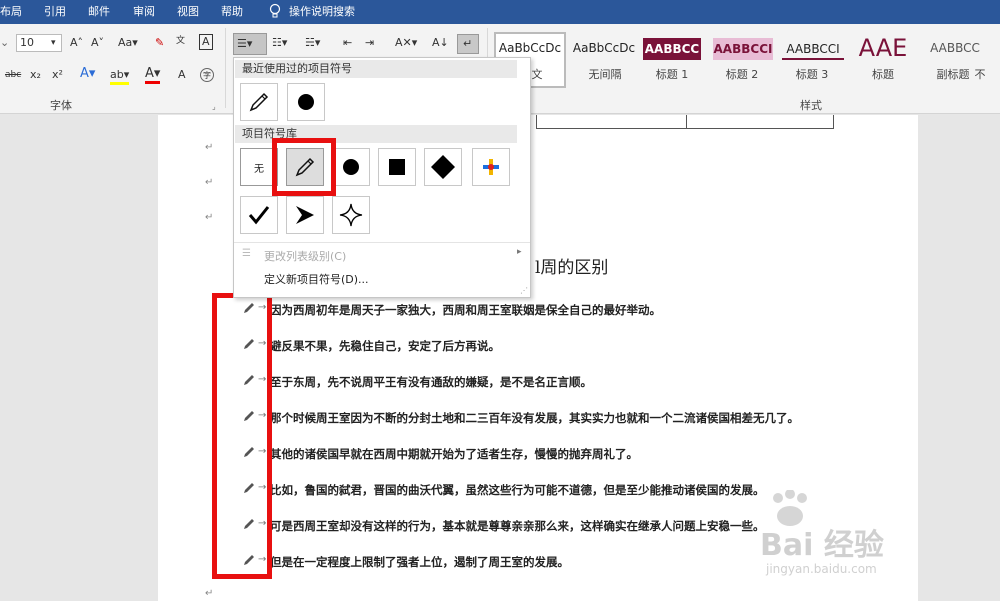 The height and width of the screenshot is (601, 1000). I want to click on menu-layout: 布局, so click(11, 12).